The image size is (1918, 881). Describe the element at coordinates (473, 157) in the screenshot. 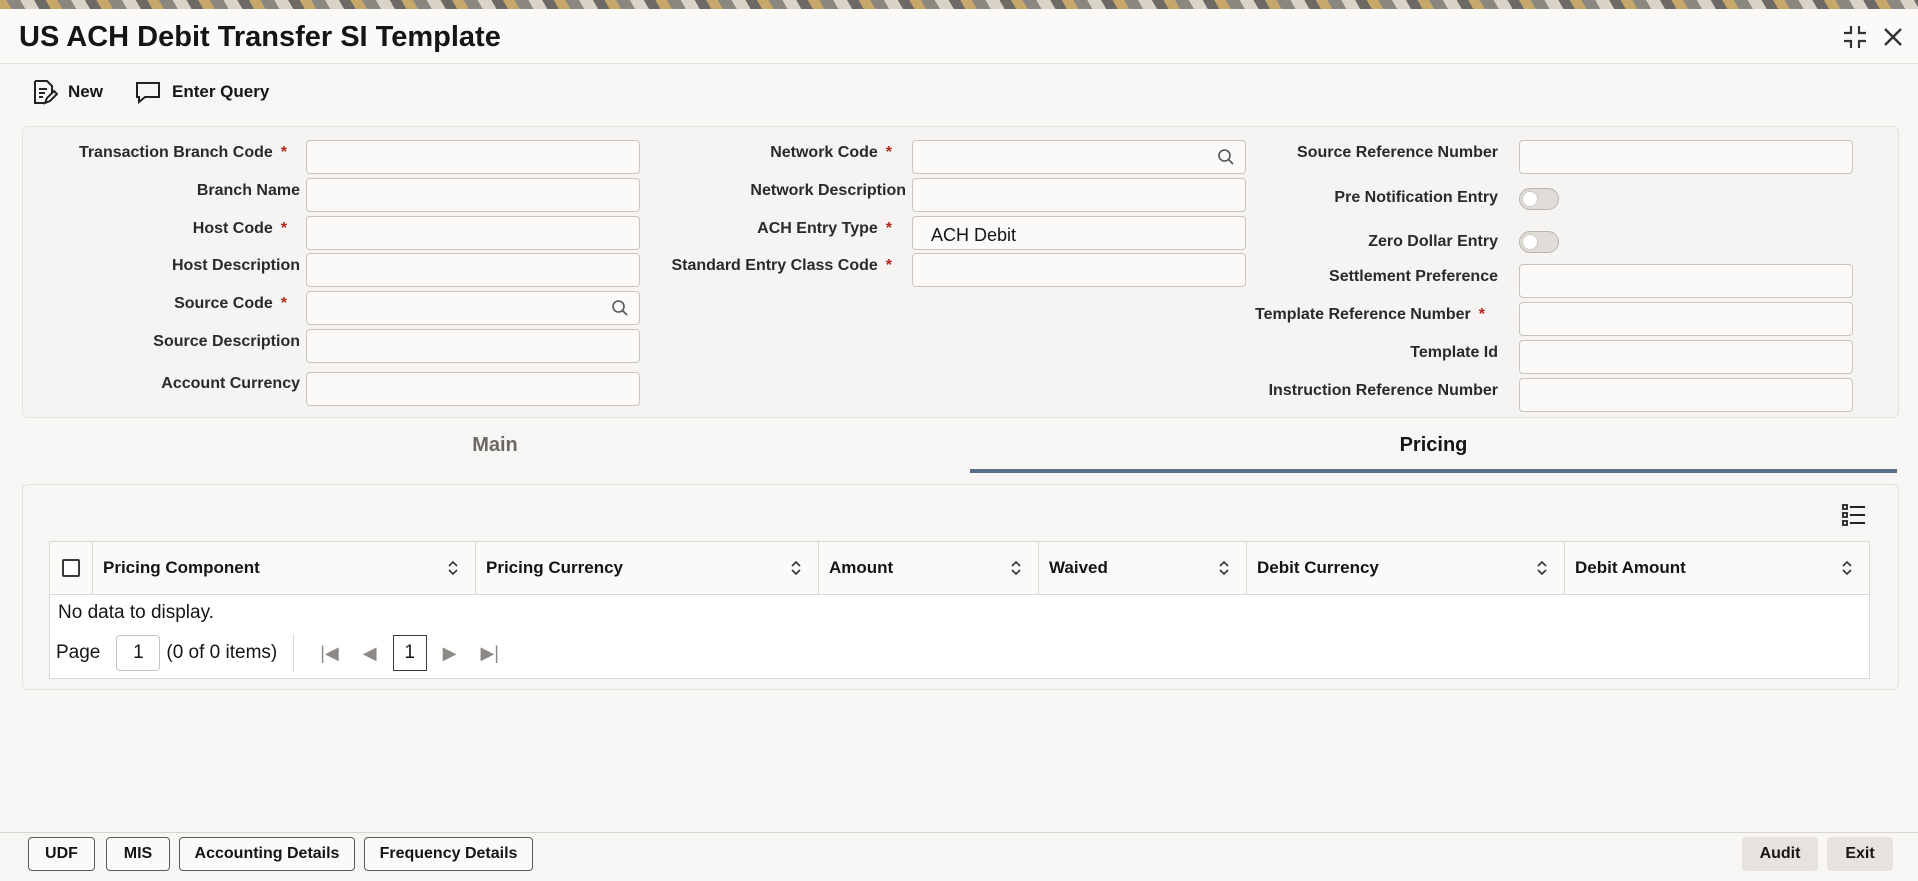

I see `transaction-branch-code-input` at that location.